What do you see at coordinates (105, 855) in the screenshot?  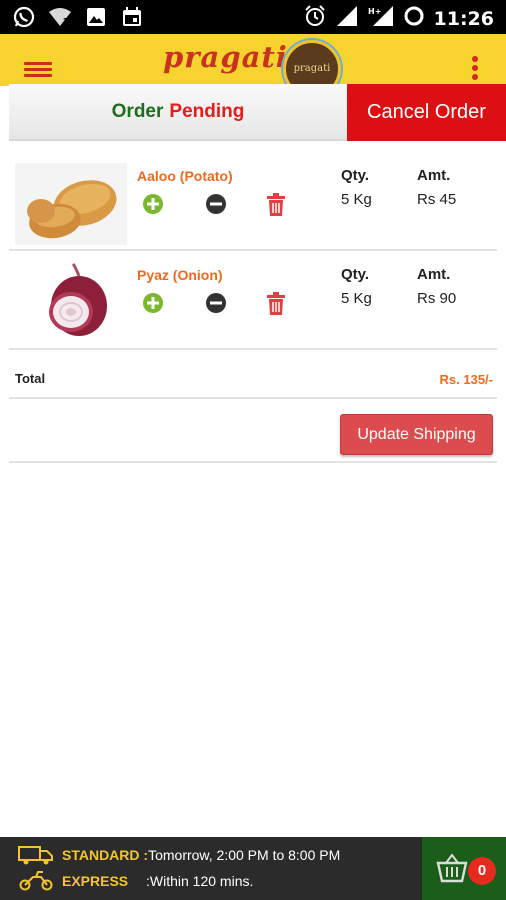 I see `standard-label: STANDARD :` at bounding box center [105, 855].